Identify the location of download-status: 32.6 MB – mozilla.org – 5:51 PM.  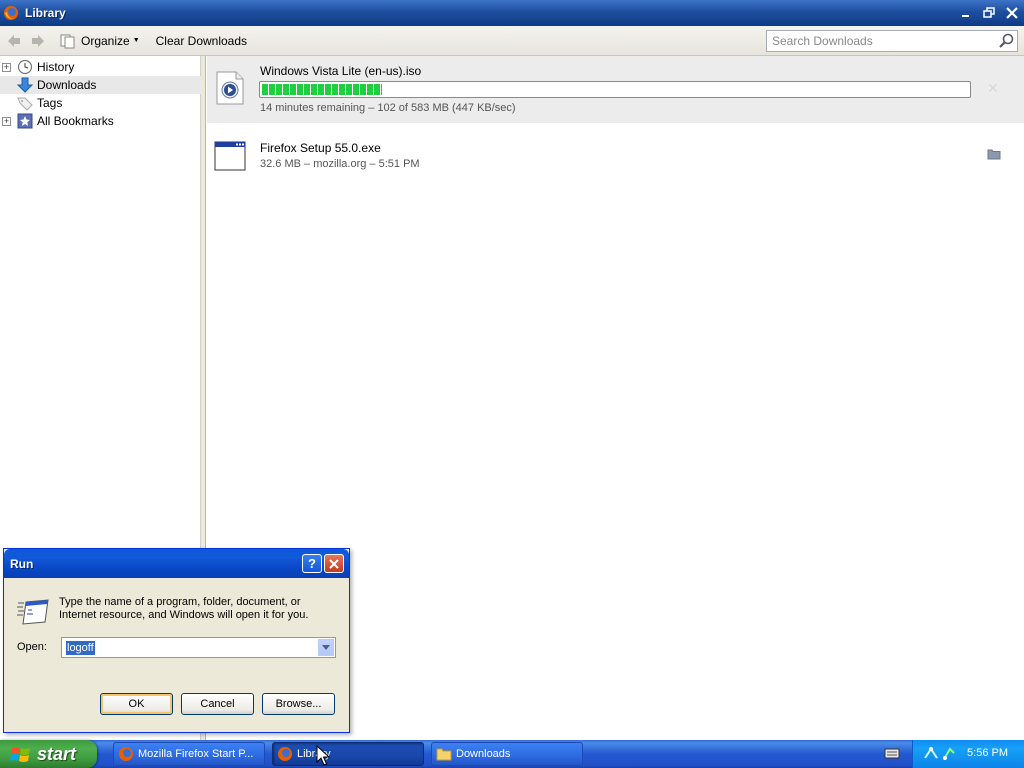
(340, 164).